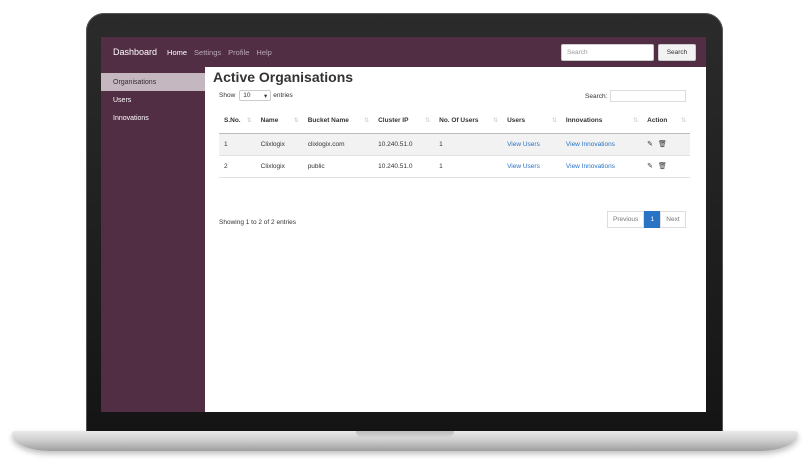 The image size is (810, 471). What do you see at coordinates (237, 166) in the screenshot?
I see `cell-sno: 2` at bounding box center [237, 166].